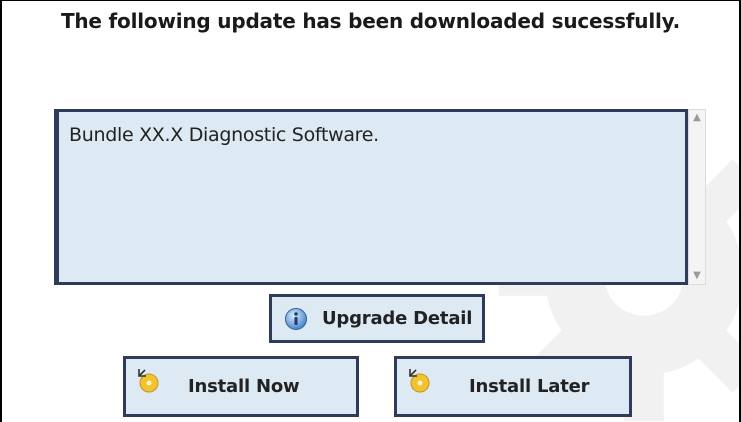  Describe the element at coordinates (224, 135) in the screenshot. I see `update-list-item: Bundle XX.X Diagnostic Software.` at that location.